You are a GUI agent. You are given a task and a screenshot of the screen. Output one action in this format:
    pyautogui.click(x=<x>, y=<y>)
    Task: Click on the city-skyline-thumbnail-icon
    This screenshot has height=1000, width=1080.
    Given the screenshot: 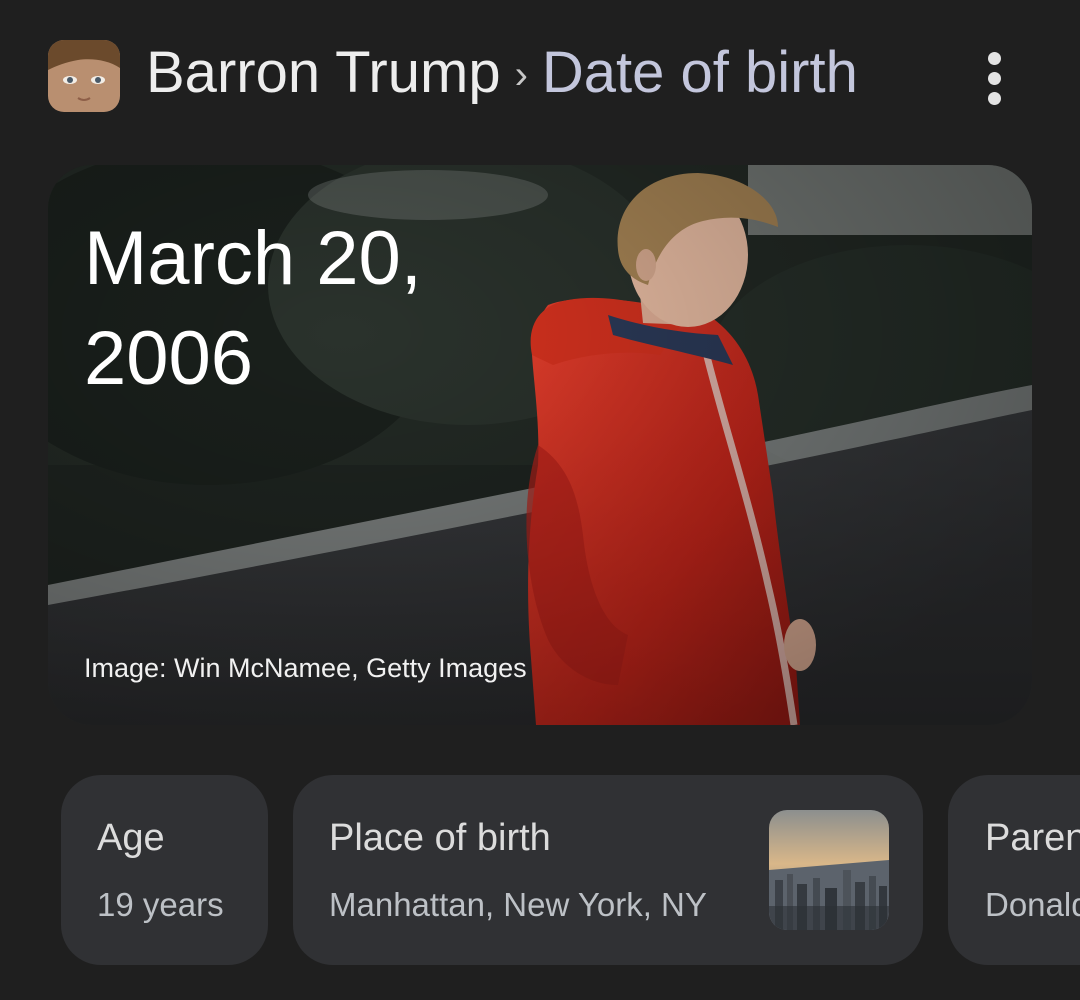 What is the action you would take?
    pyautogui.click(x=829, y=870)
    